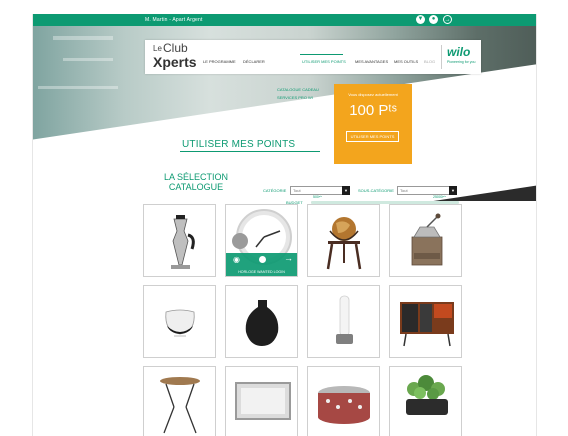  What do you see at coordinates (429, 61) in the screenshot?
I see `nav-blog: BLOG` at bounding box center [429, 61].